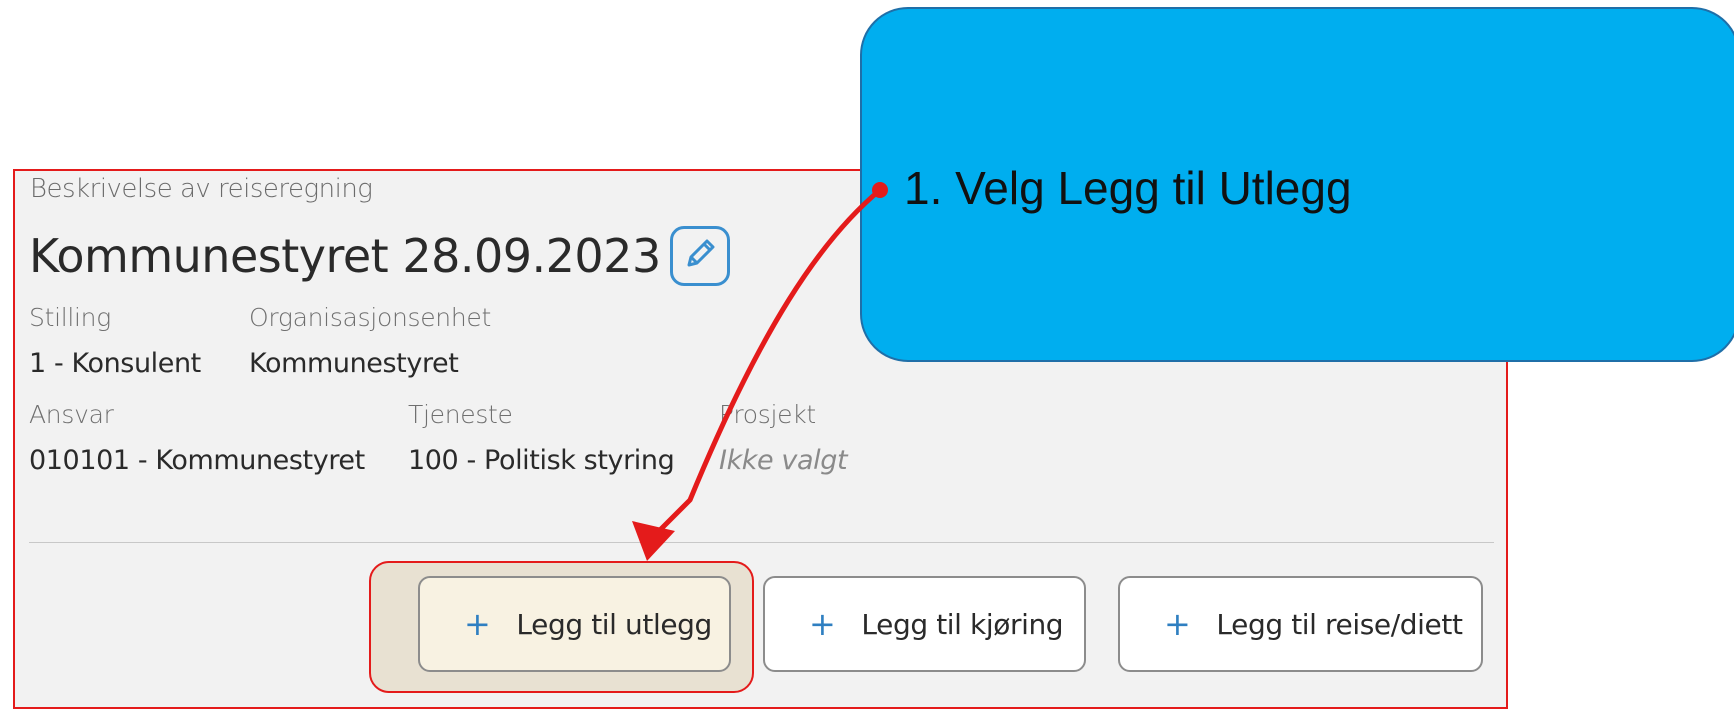 This screenshot has width=1734, height=709. I want to click on pointer-arrow, so click(760, 371).